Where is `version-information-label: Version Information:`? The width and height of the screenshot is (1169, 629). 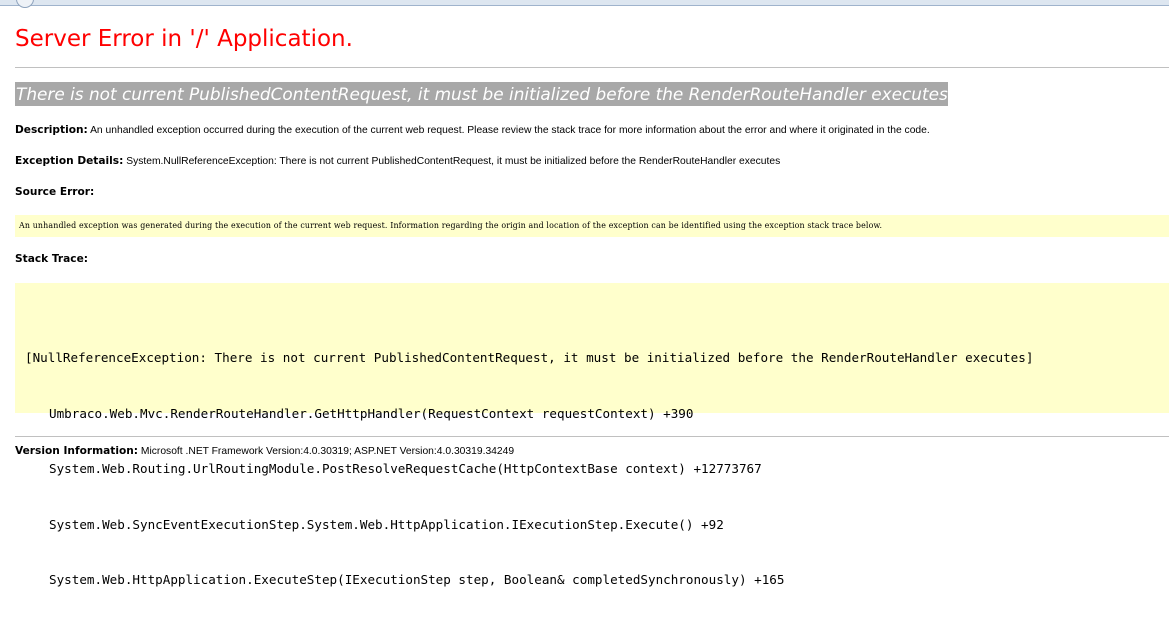
version-information-label: Version Information: is located at coordinates (77, 451).